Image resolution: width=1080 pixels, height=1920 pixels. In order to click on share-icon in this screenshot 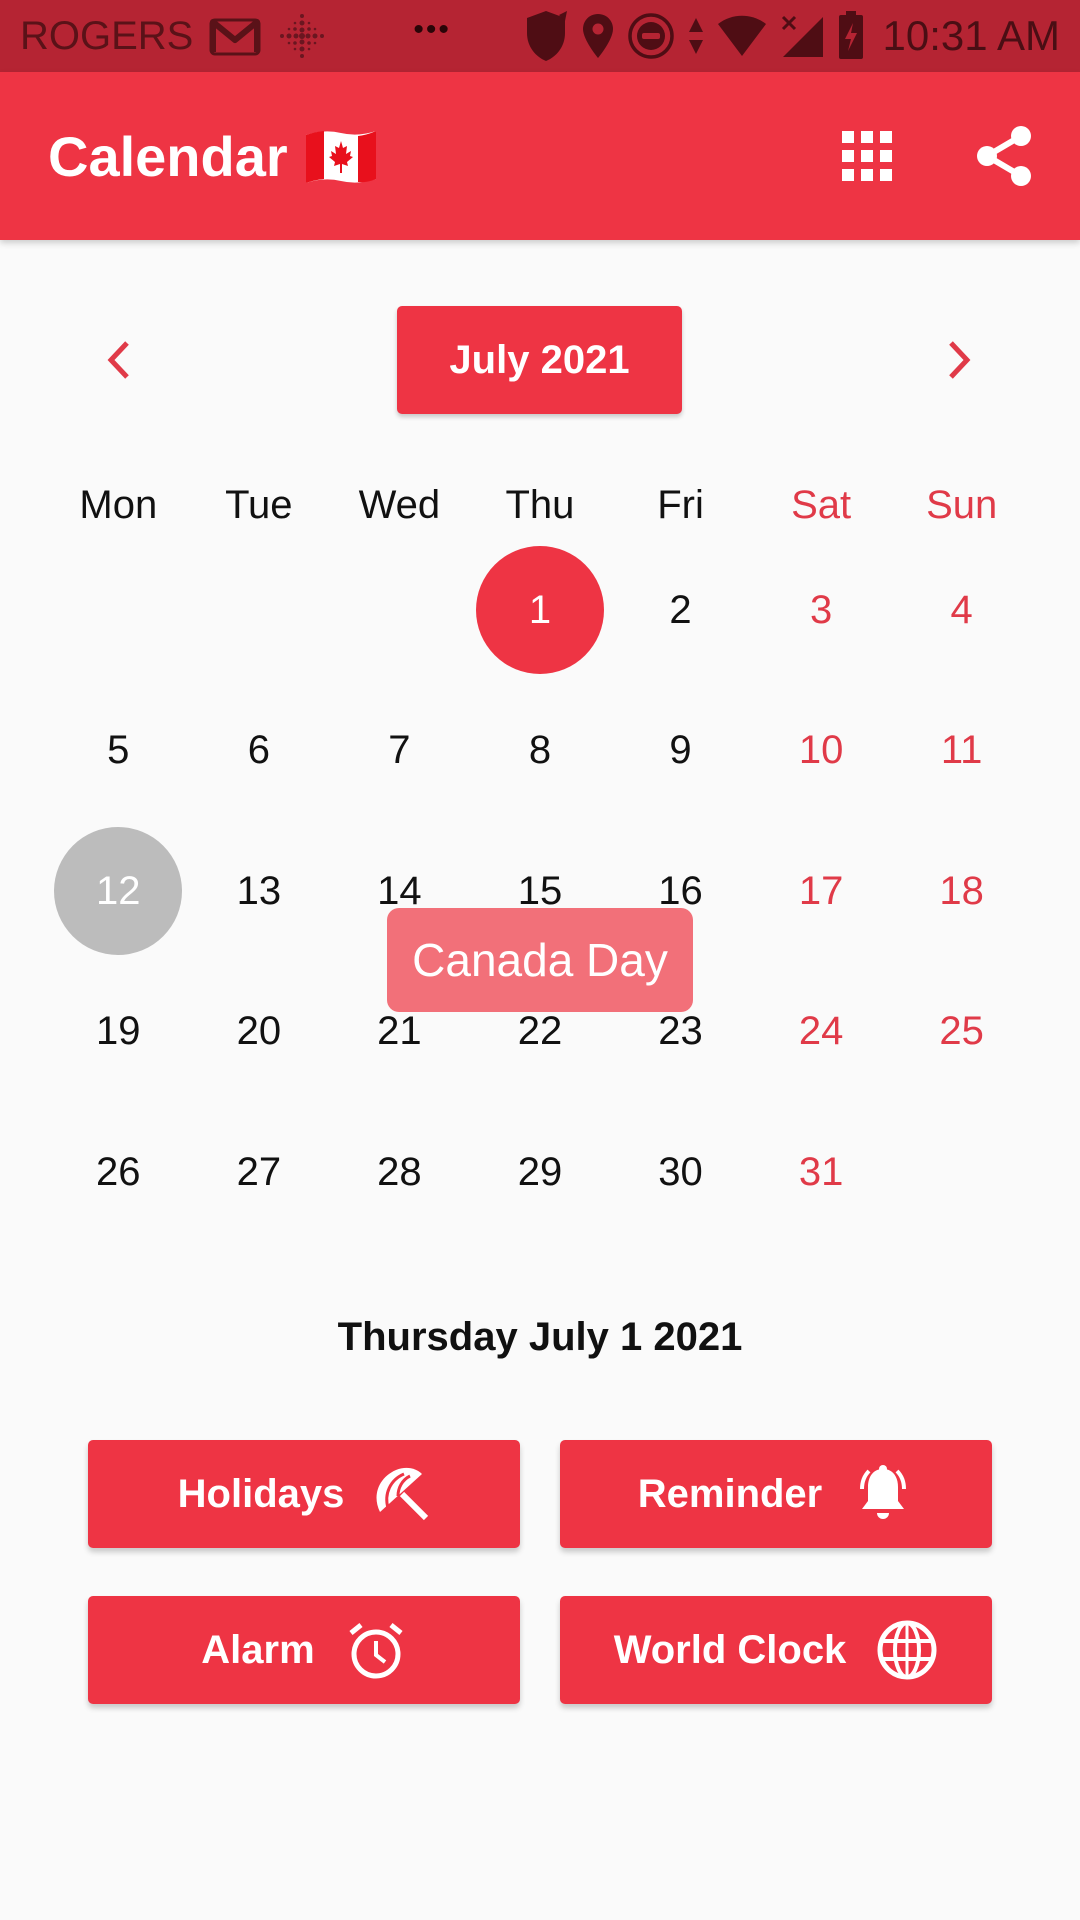, I will do `click(1004, 156)`.